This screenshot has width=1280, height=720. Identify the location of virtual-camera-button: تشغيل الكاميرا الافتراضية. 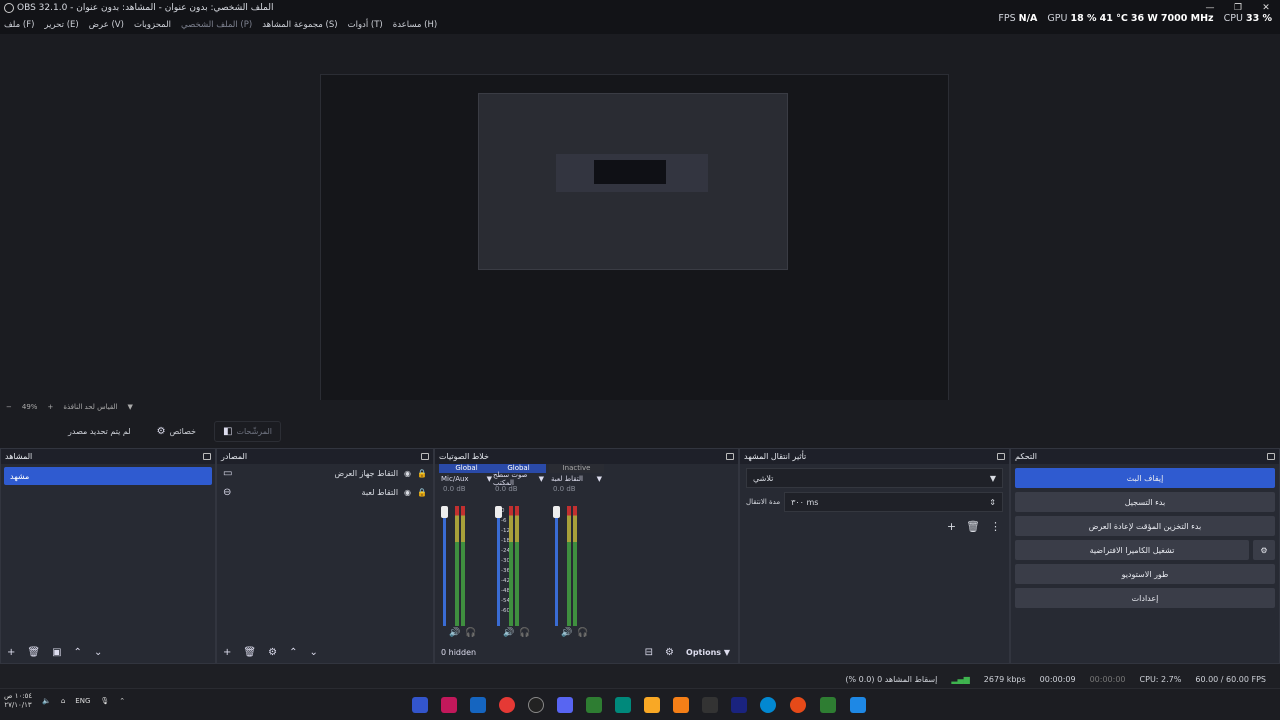
(1132, 550).